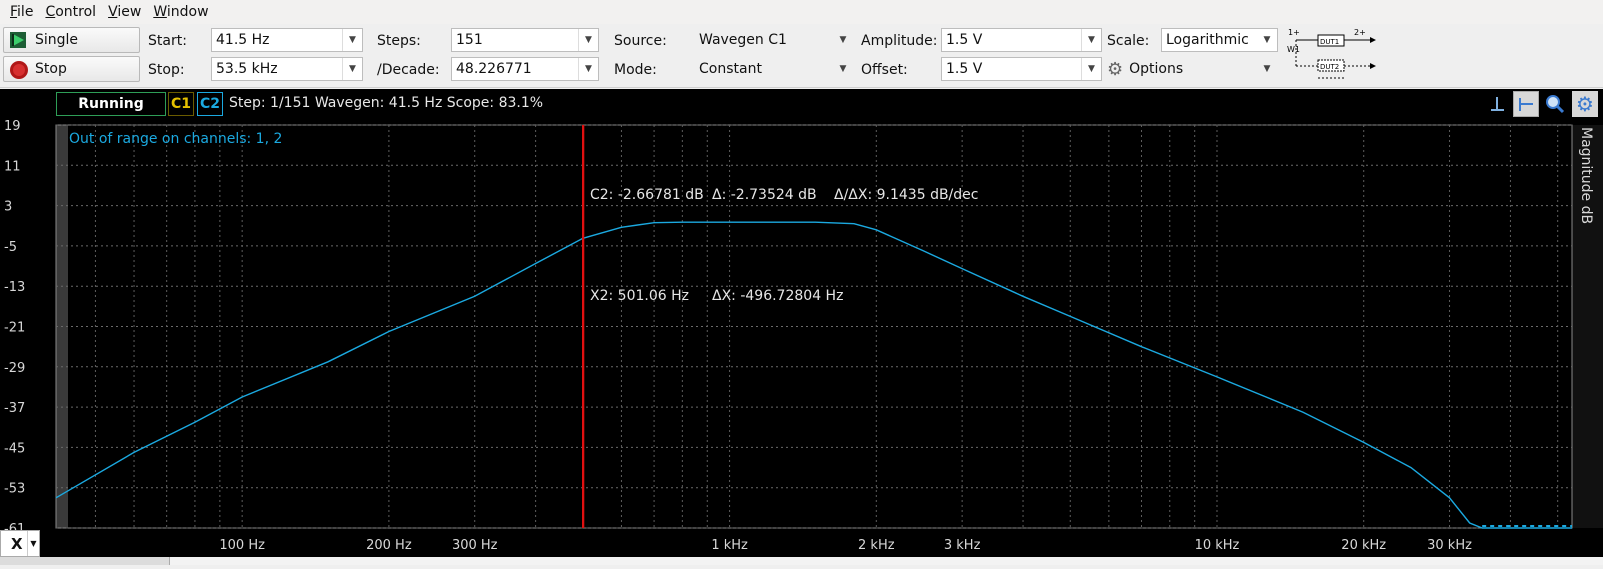 This screenshot has width=1603, height=569. Describe the element at coordinates (85, 561) in the screenshot. I see `bottom-tab` at that location.